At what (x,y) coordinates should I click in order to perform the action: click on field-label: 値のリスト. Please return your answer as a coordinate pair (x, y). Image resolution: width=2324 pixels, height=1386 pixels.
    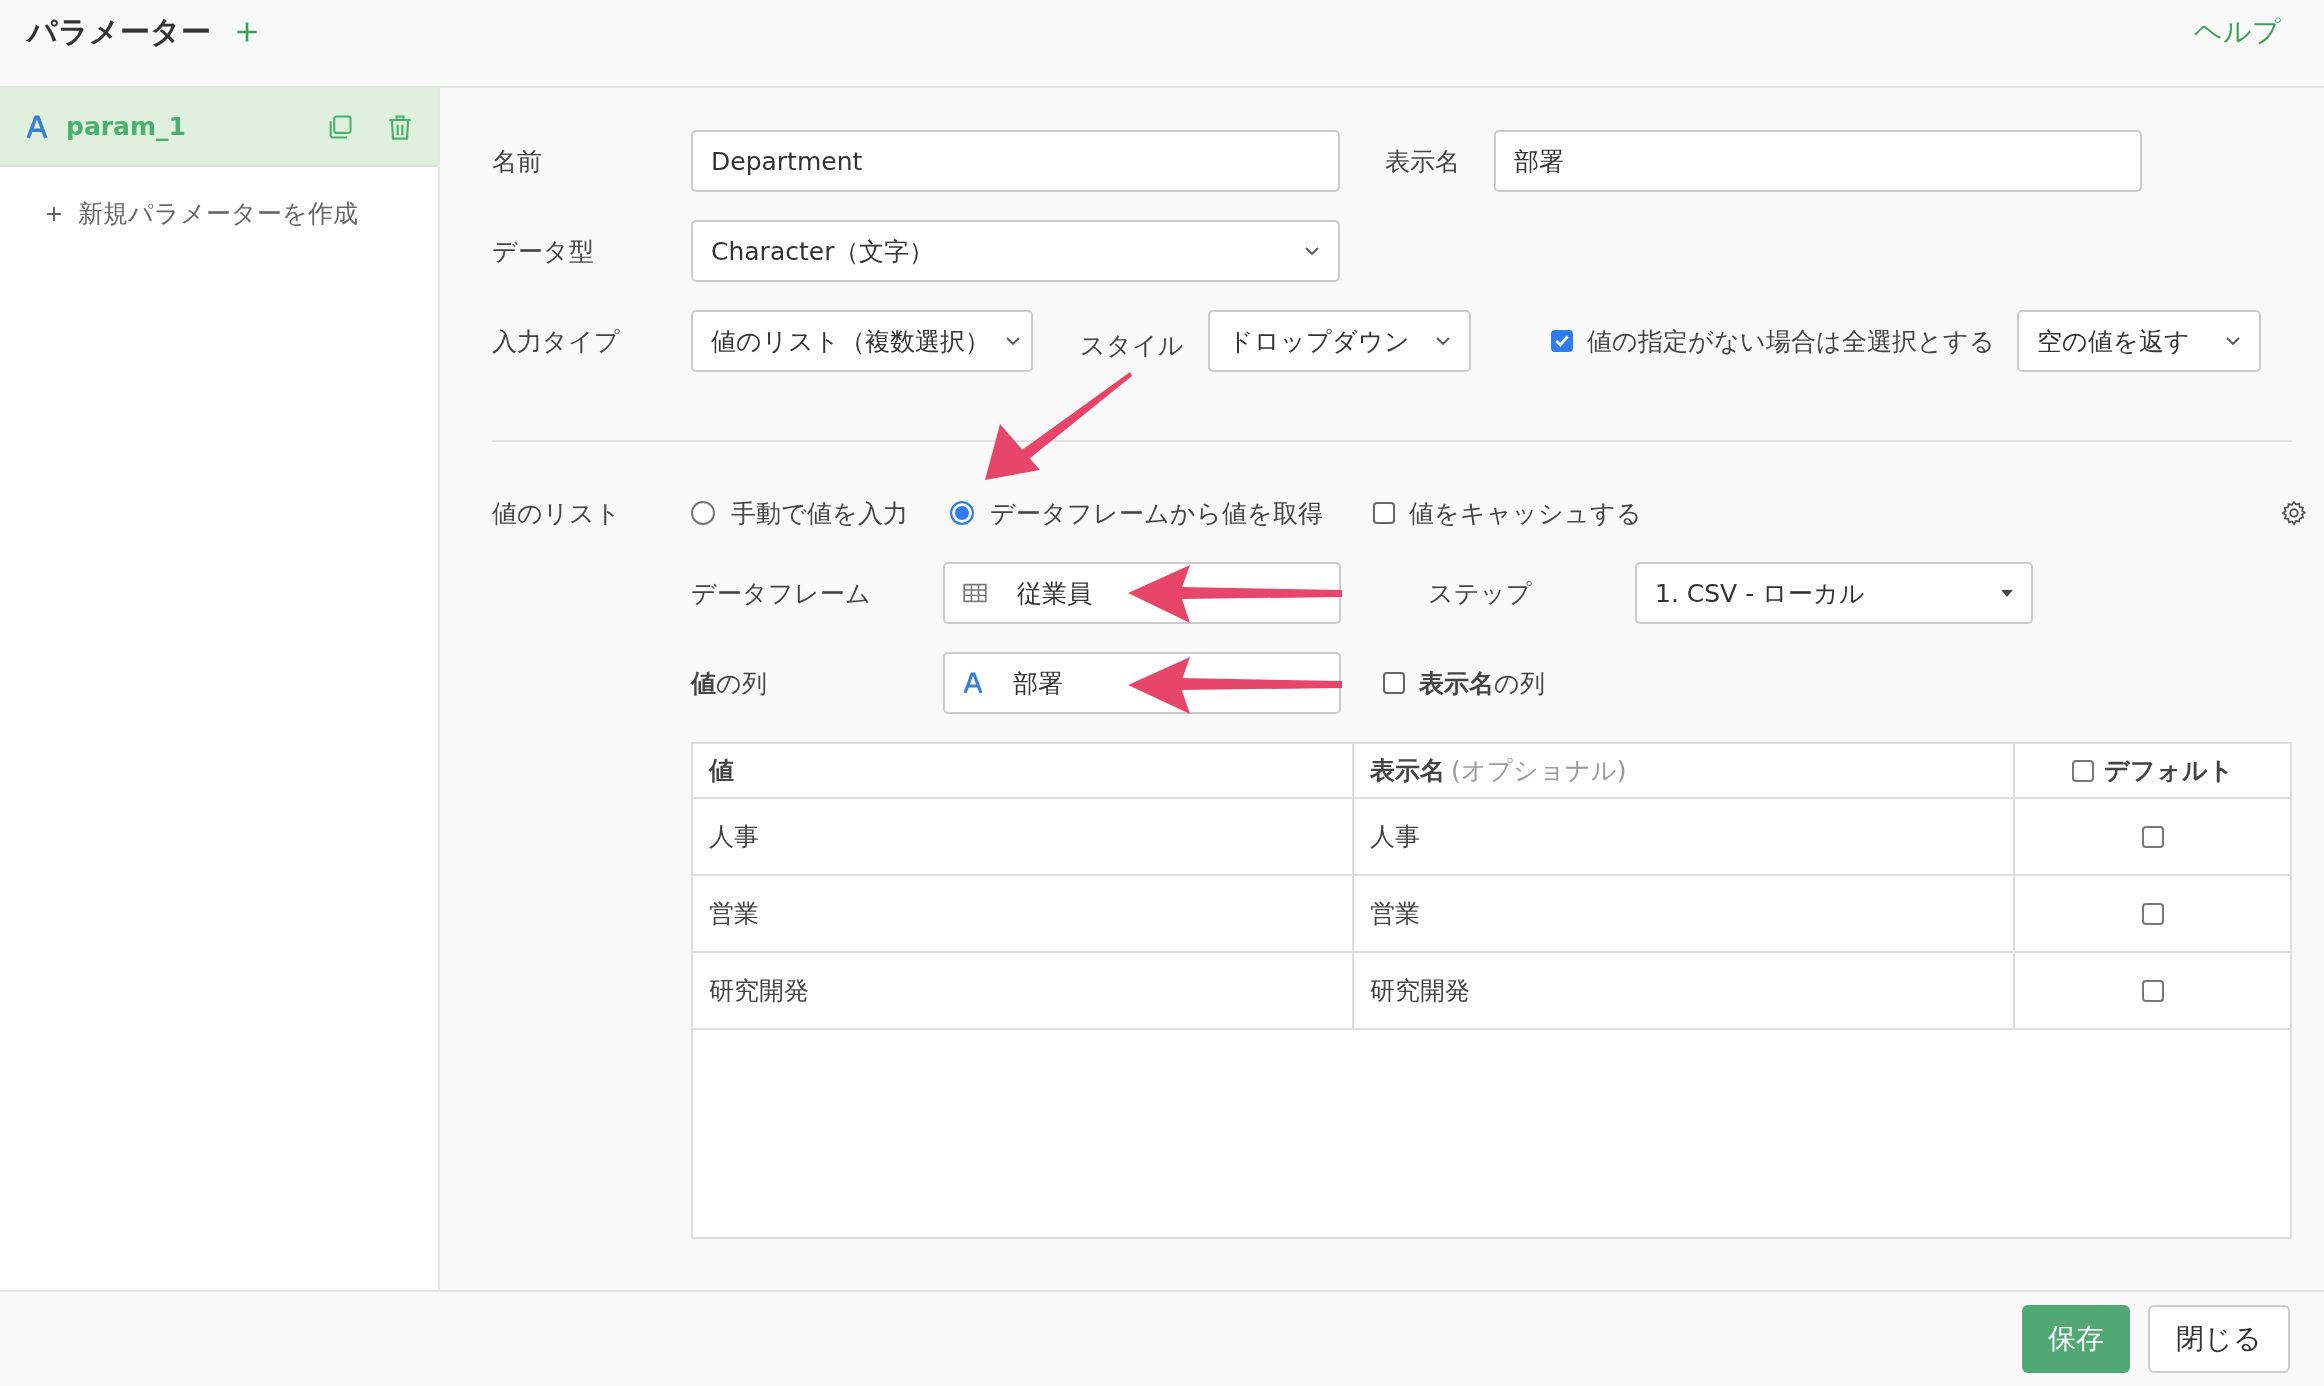
    Looking at the image, I should click on (557, 513).